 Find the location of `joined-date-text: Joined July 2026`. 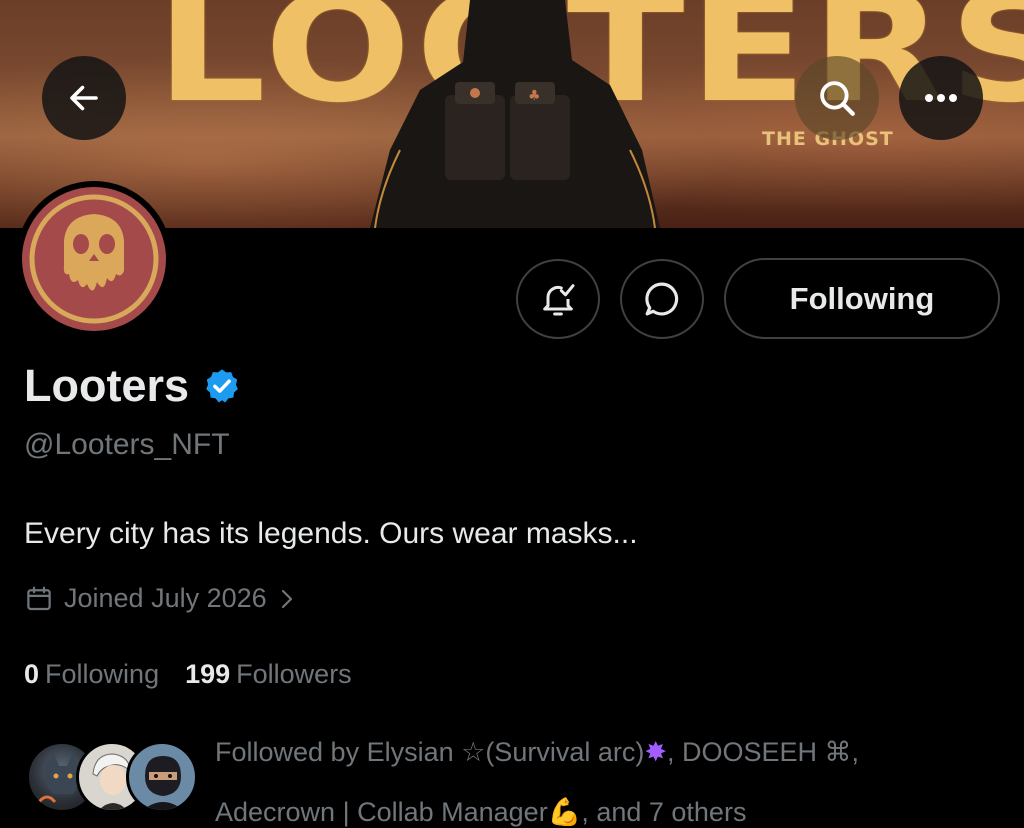

joined-date-text: Joined July 2026 is located at coordinates (165, 598).